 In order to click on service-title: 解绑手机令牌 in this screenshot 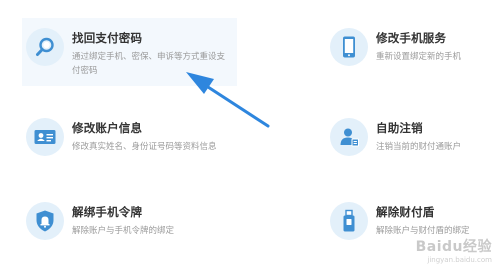, I will do `click(107, 212)`.